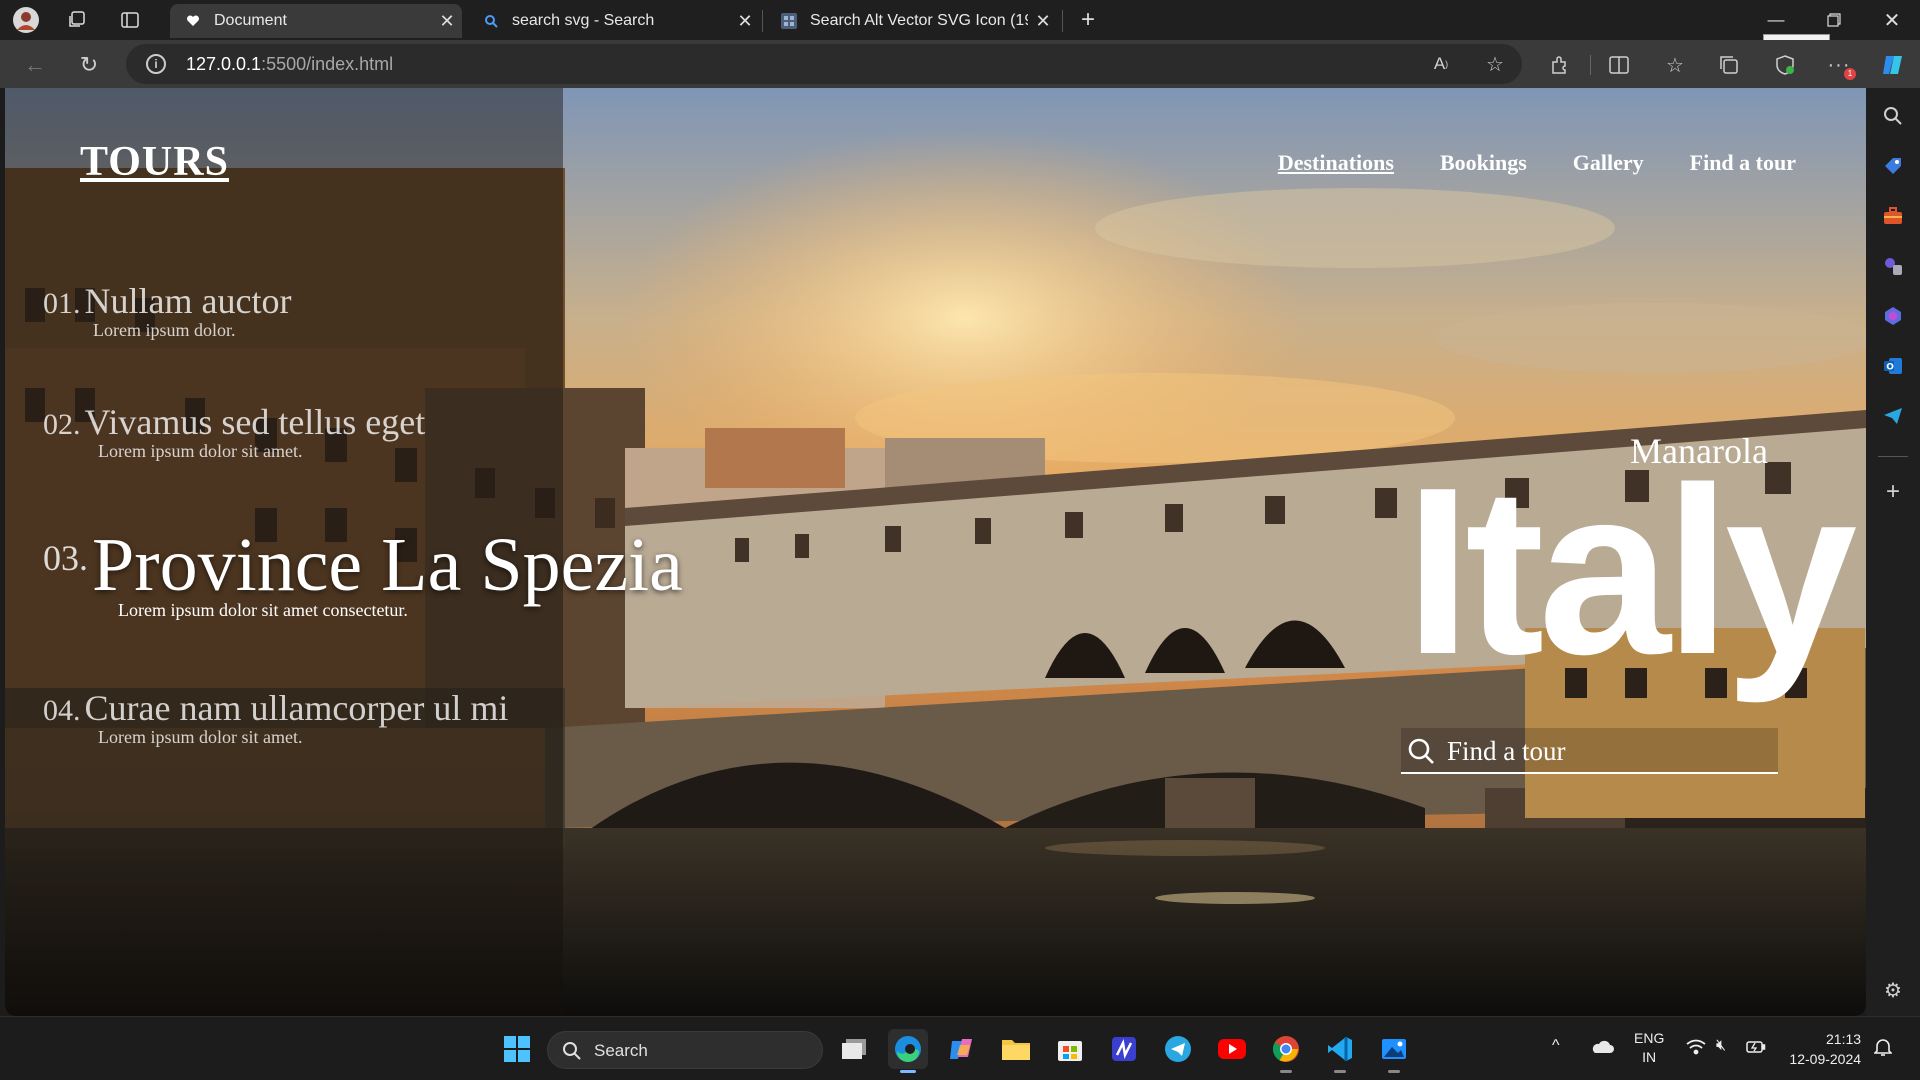 Image resolution: width=1920 pixels, height=1080 pixels. What do you see at coordinates (1124, 1049) in the screenshot?
I see `vs-code-insiders-icon` at bounding box center [1124, 1049].